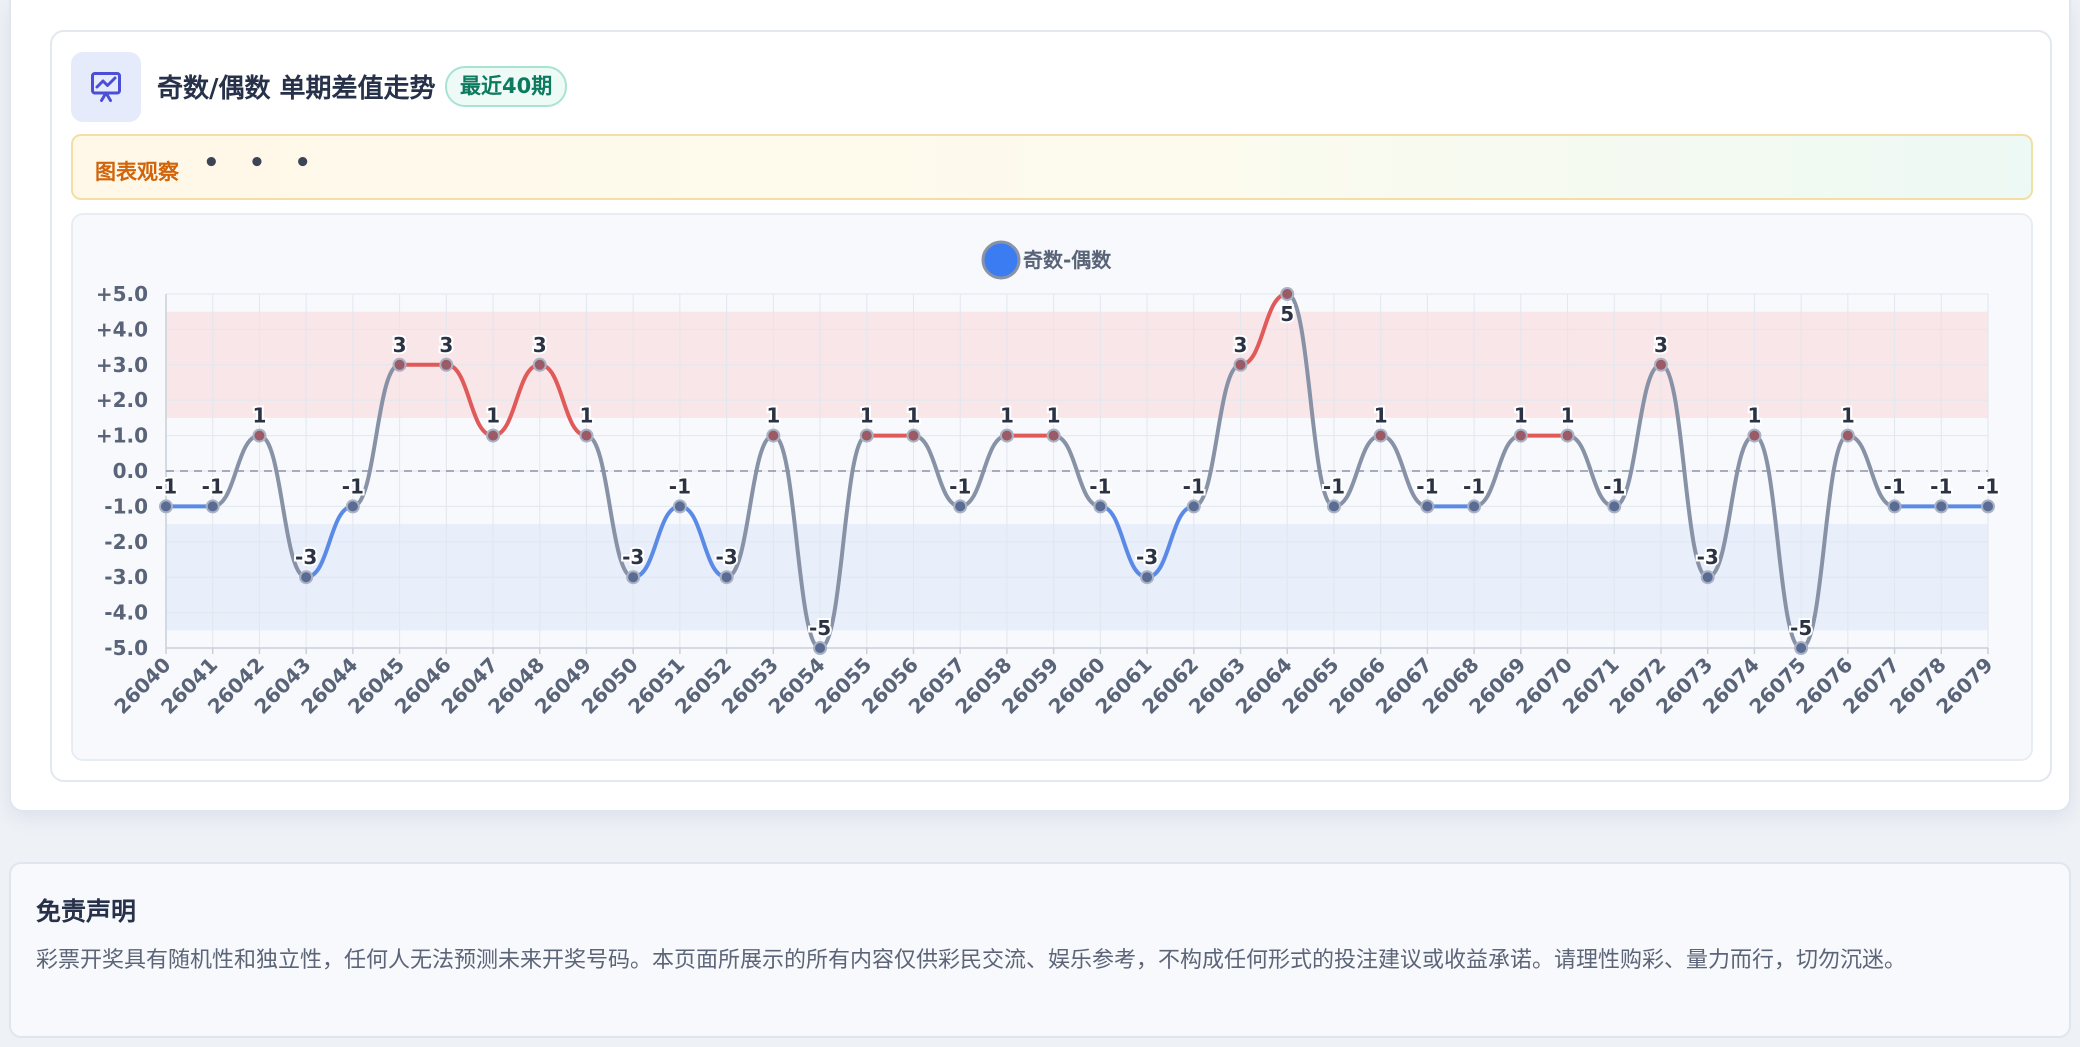  Describe the element at coordinates (1001, 260) in the screenshot. I see `legend-swatch` at that location.